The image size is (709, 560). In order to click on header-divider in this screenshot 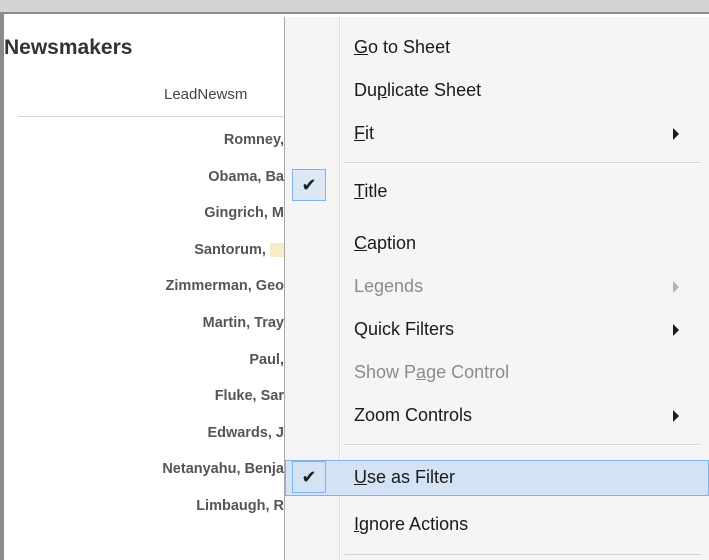, I will do `click(158, 116)`.